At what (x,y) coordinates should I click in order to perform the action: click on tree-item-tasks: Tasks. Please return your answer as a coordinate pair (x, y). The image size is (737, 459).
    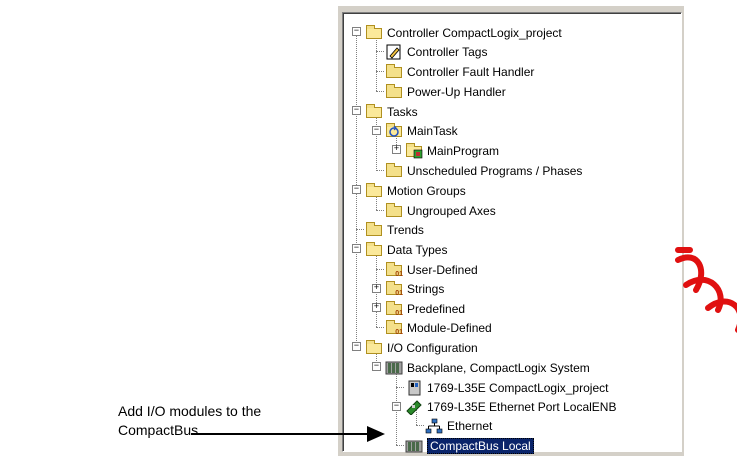
    Looking at the image, I should click on (391, 111).